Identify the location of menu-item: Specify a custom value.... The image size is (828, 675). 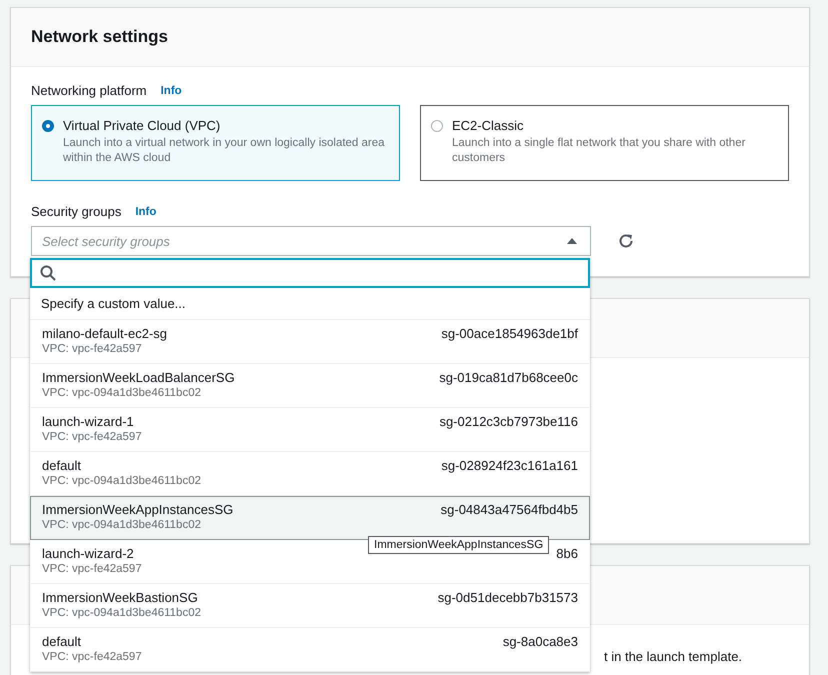
(113, 303).